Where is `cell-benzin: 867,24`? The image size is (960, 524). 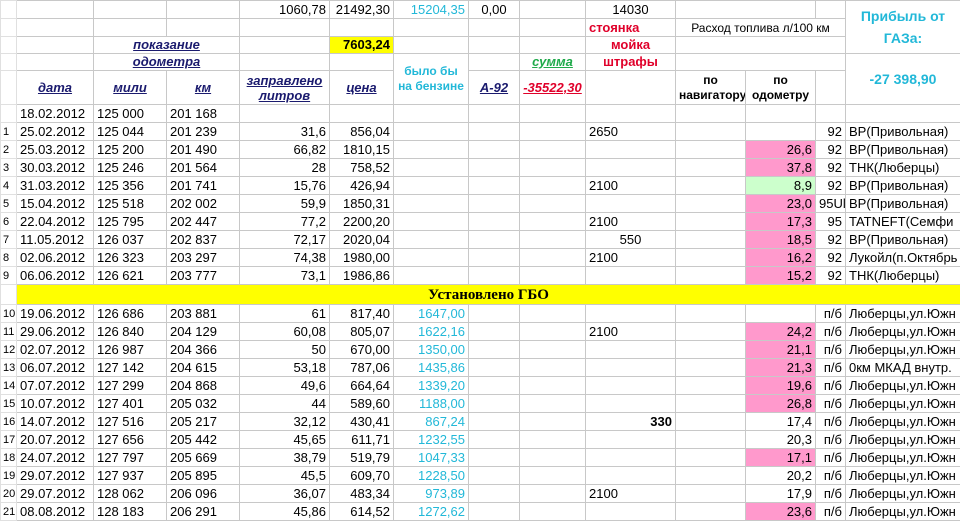
cell-benzin: 867,24 is located at coordinates (431, 421).